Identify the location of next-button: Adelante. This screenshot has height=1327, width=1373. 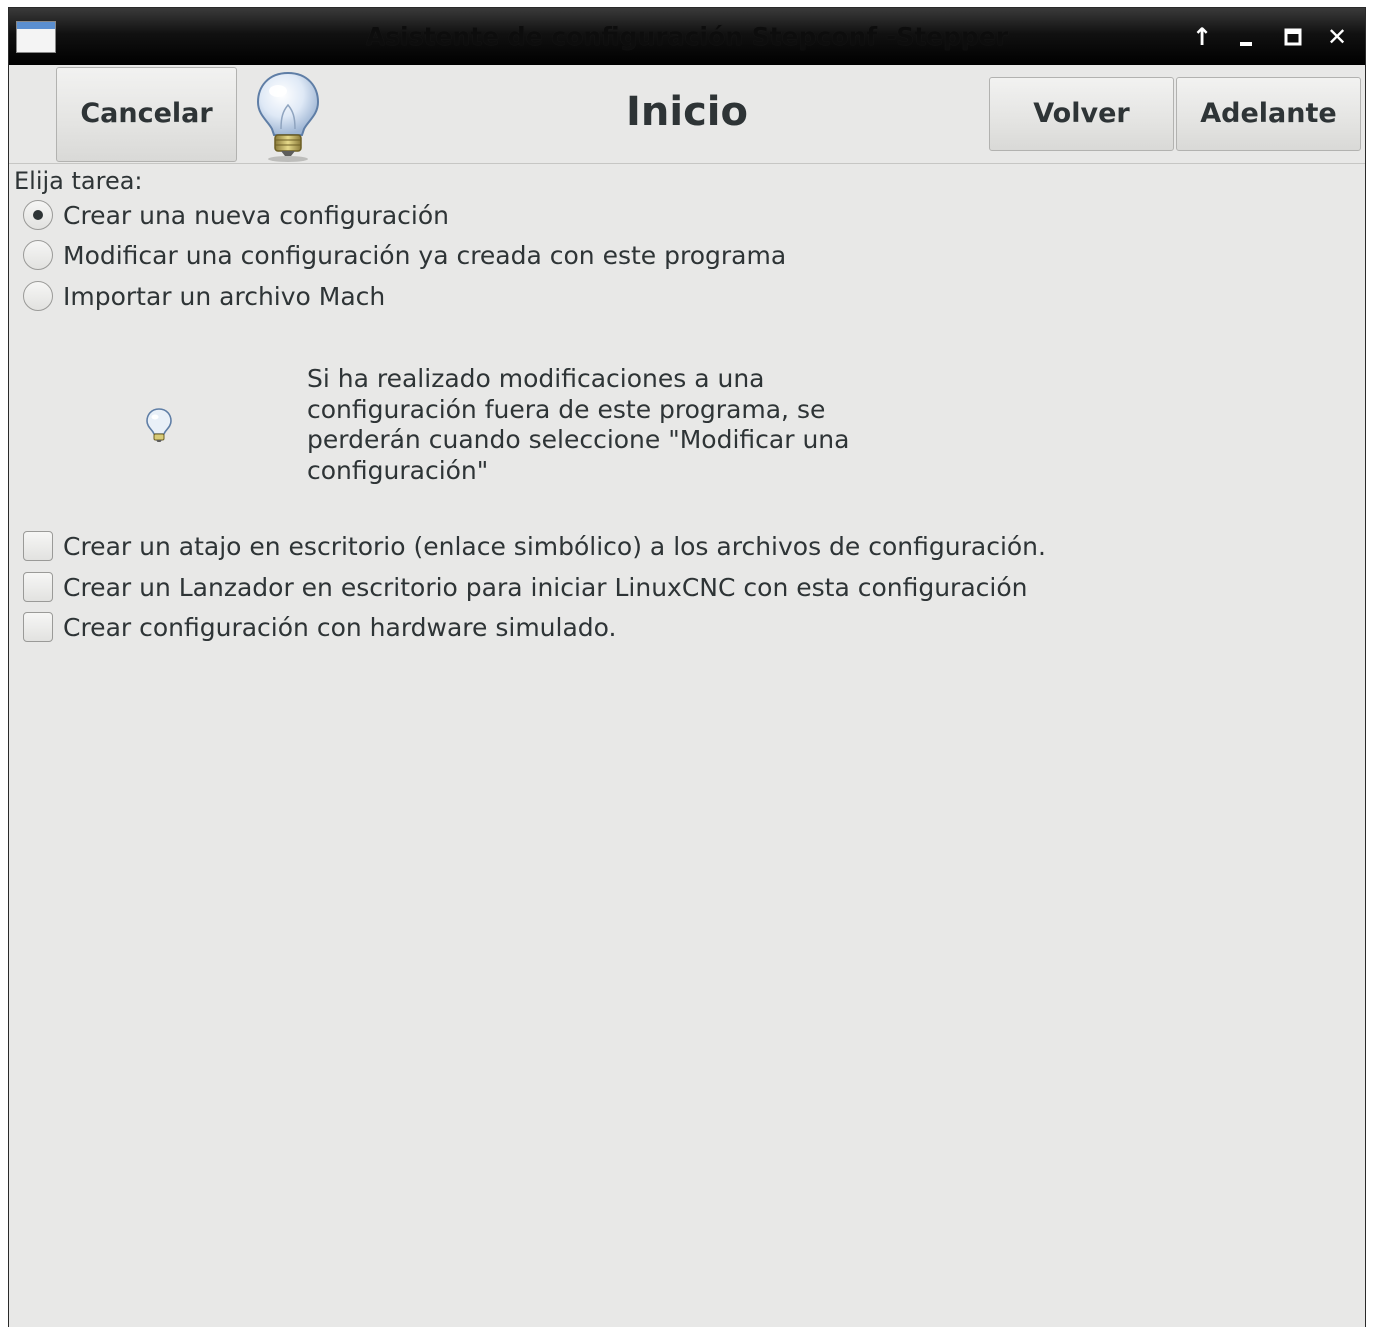
(1268, 114).